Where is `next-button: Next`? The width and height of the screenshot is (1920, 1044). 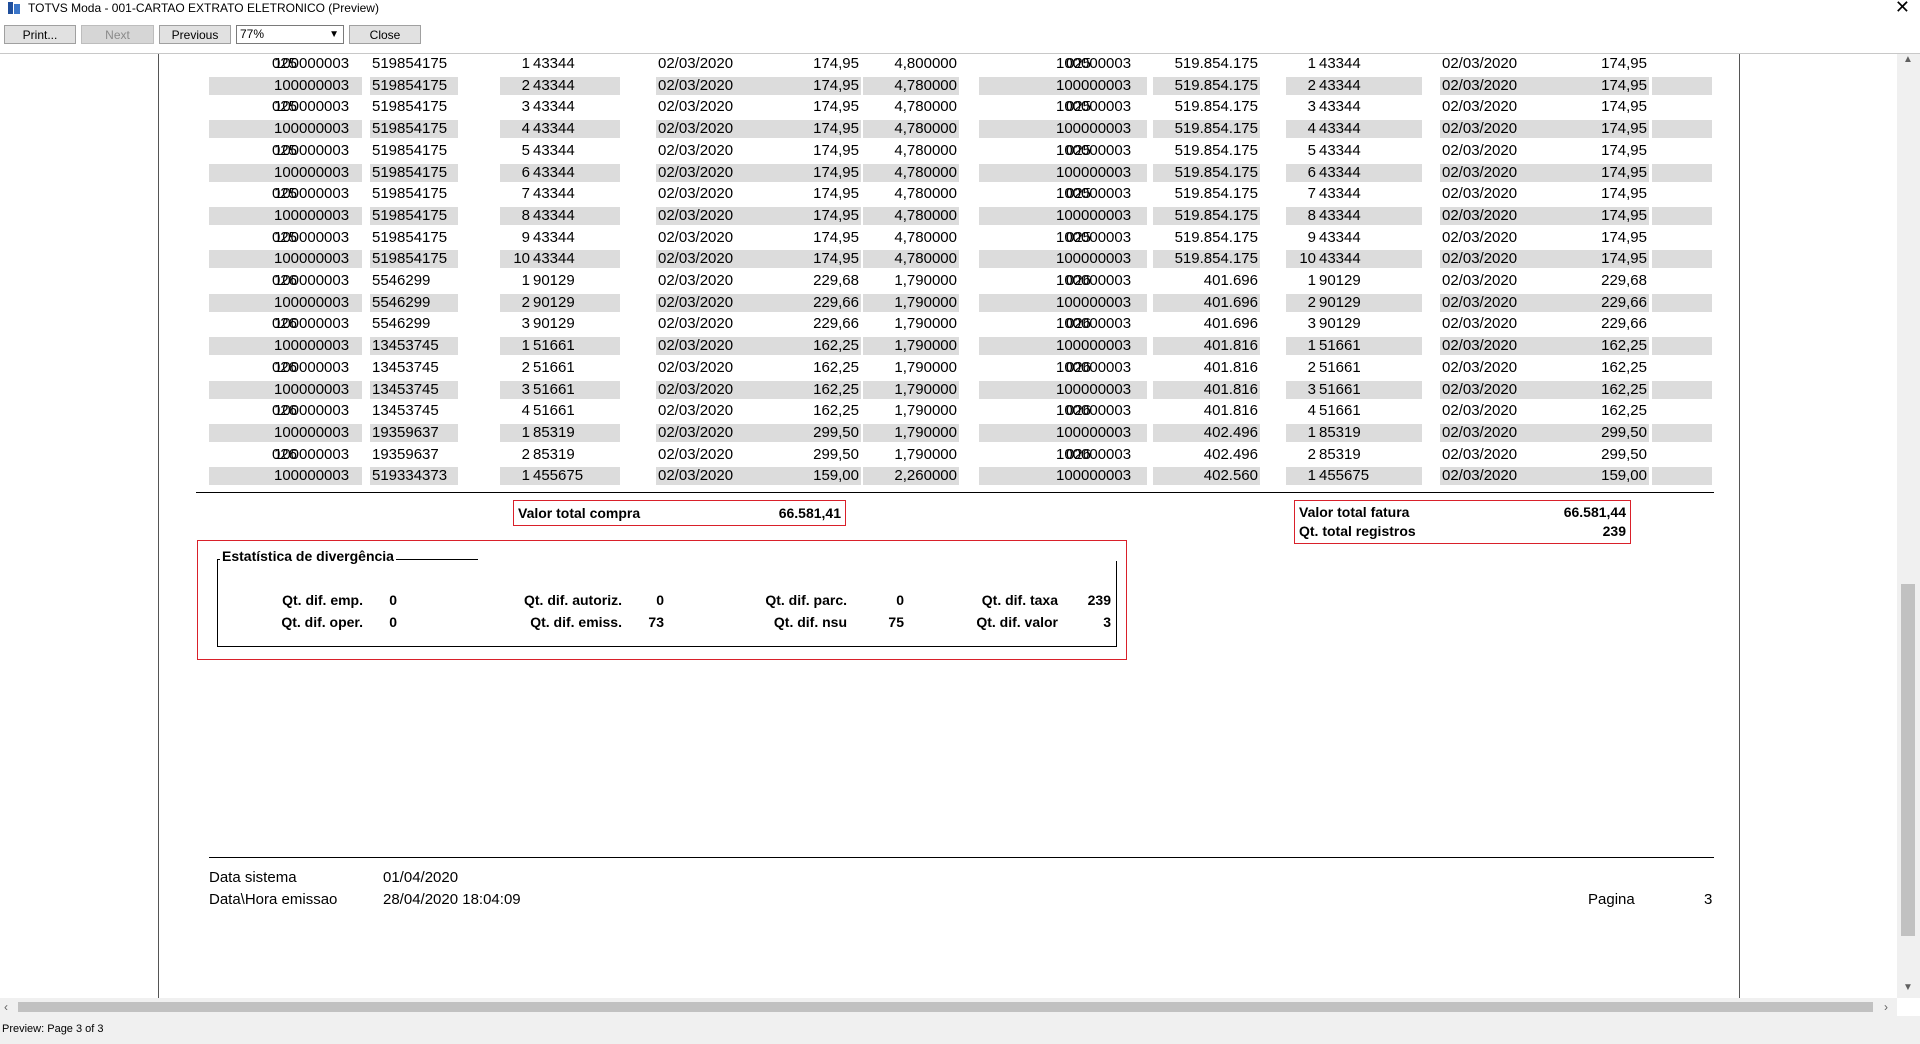 next-button: Next is located at coordinates (117, 34).